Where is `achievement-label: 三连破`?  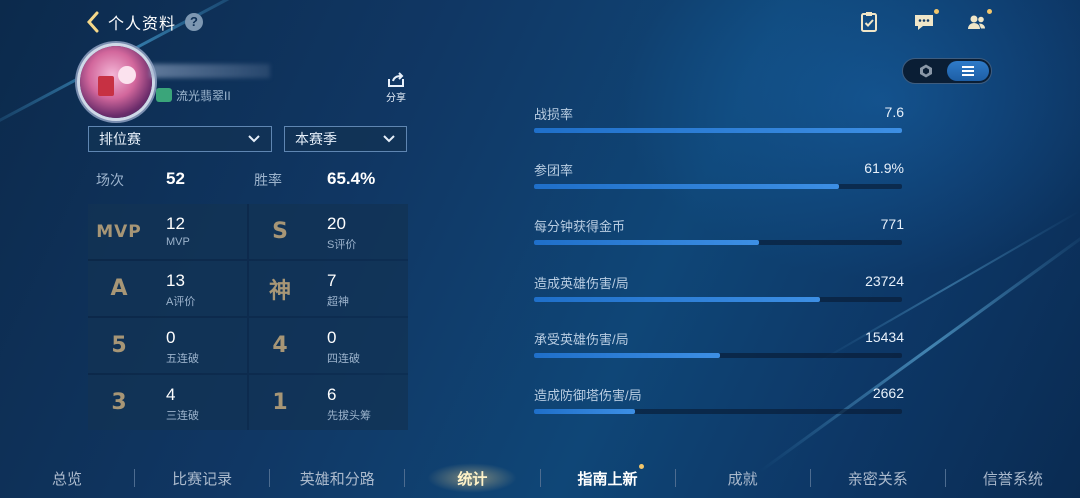 achievement-label: 三连破 is located at coordinates (182, 416).